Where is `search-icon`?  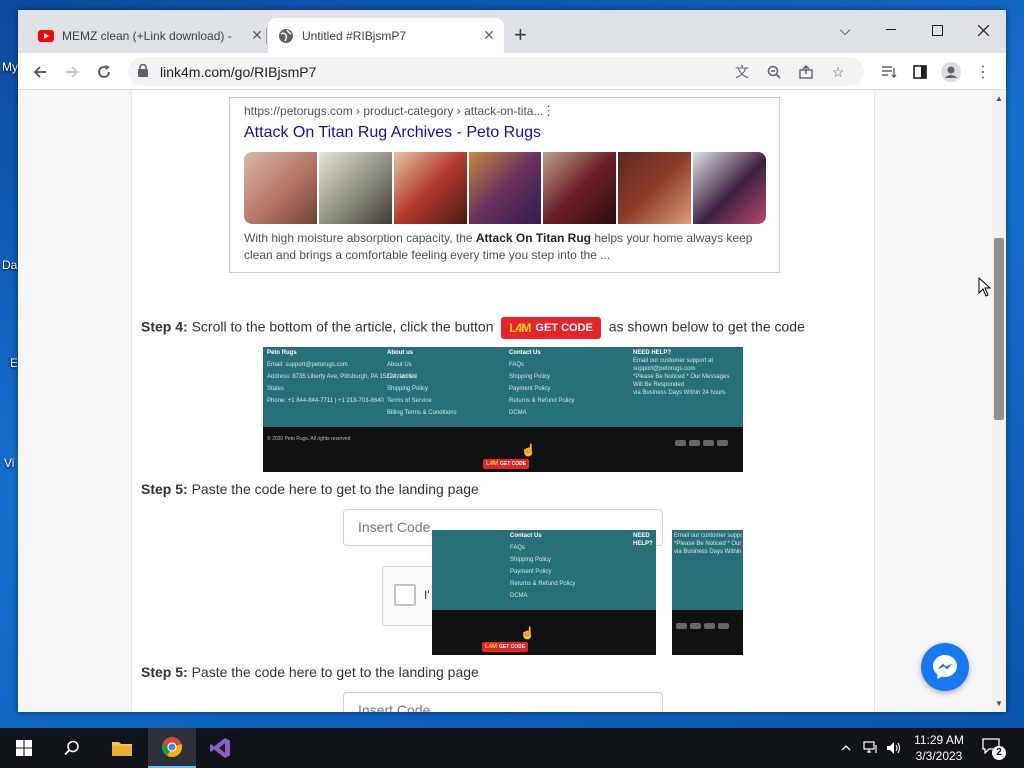
search-icon is located at coordinates (71, 748).